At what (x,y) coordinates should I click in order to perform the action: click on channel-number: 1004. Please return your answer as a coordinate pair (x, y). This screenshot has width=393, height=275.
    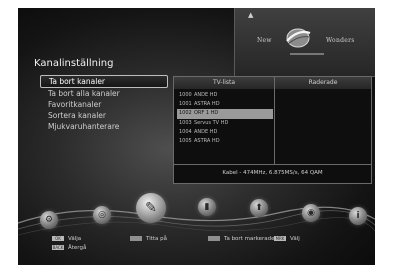
    Looking at the image, I should click on (185, 131).